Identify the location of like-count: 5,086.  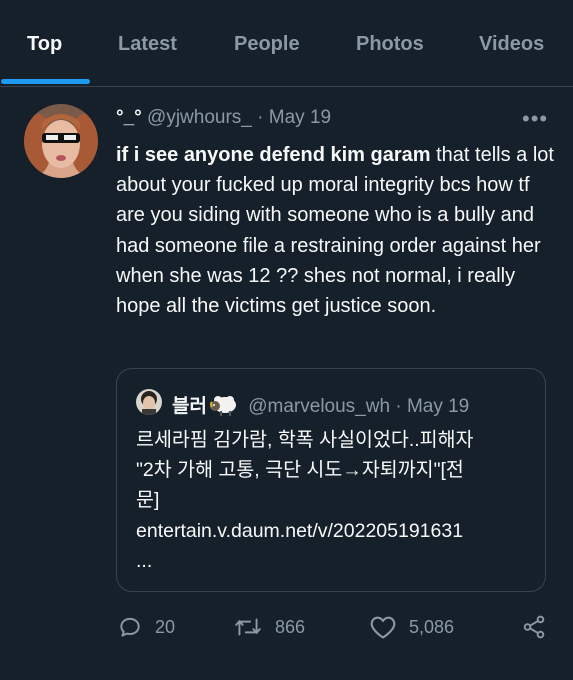
(432, 626).